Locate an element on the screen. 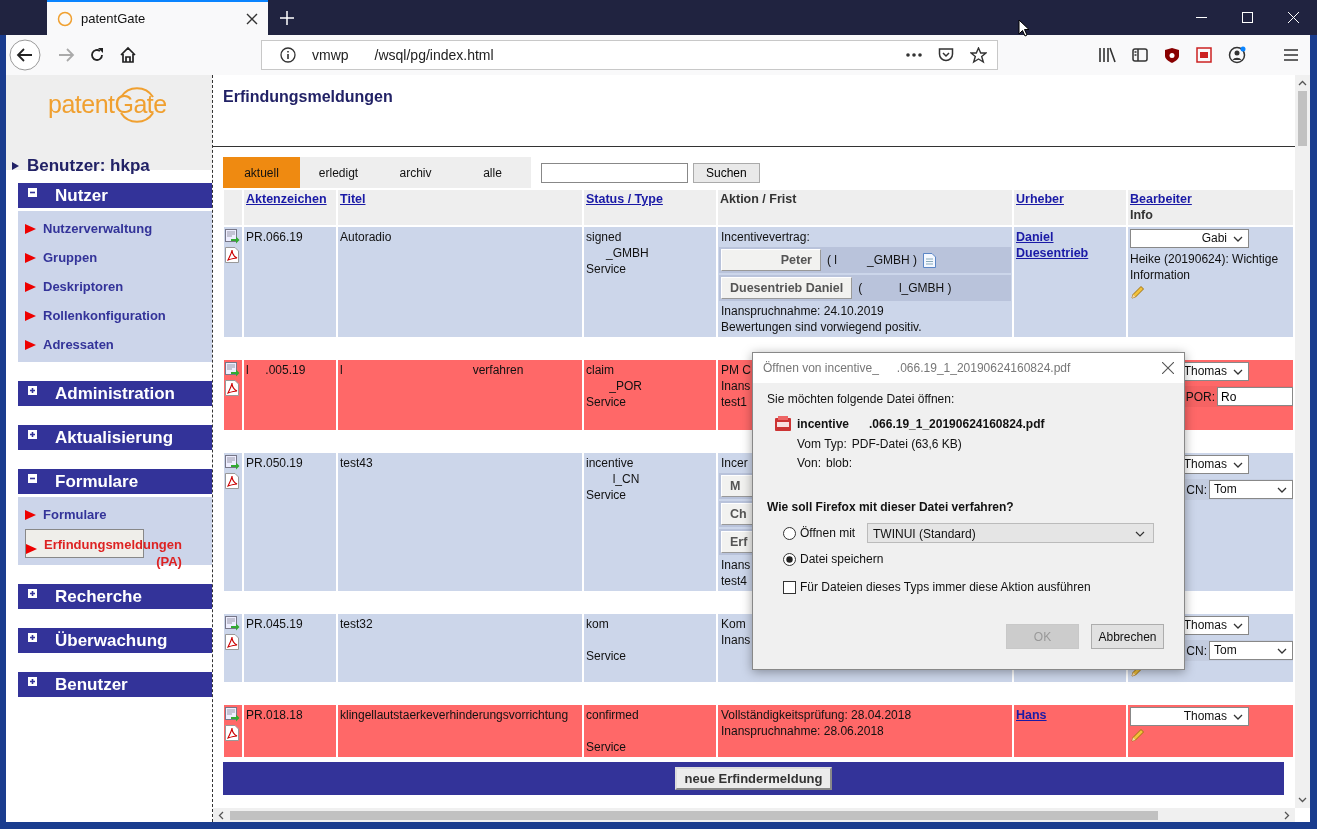 This screenshot has width=1317, height=829. table-cell: confirmed Service is located at coordinates (650, 731).